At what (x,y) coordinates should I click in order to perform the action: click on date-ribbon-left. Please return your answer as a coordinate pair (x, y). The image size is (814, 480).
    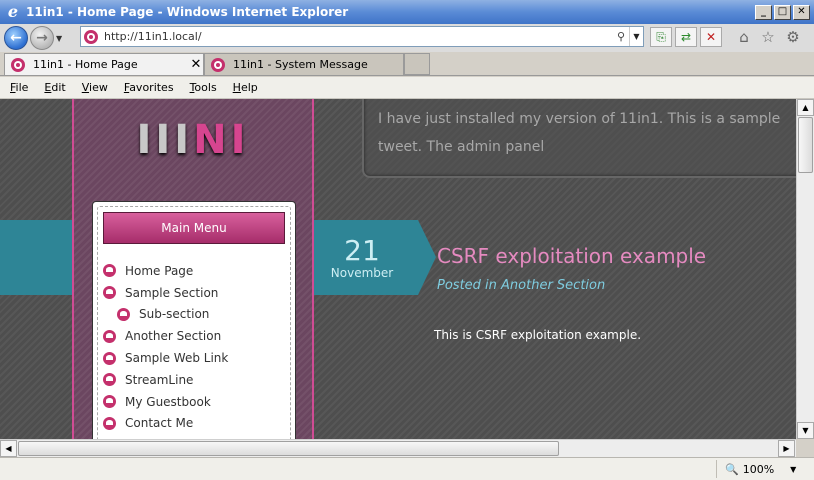
    Looking at the image, I should click on (40, 257).